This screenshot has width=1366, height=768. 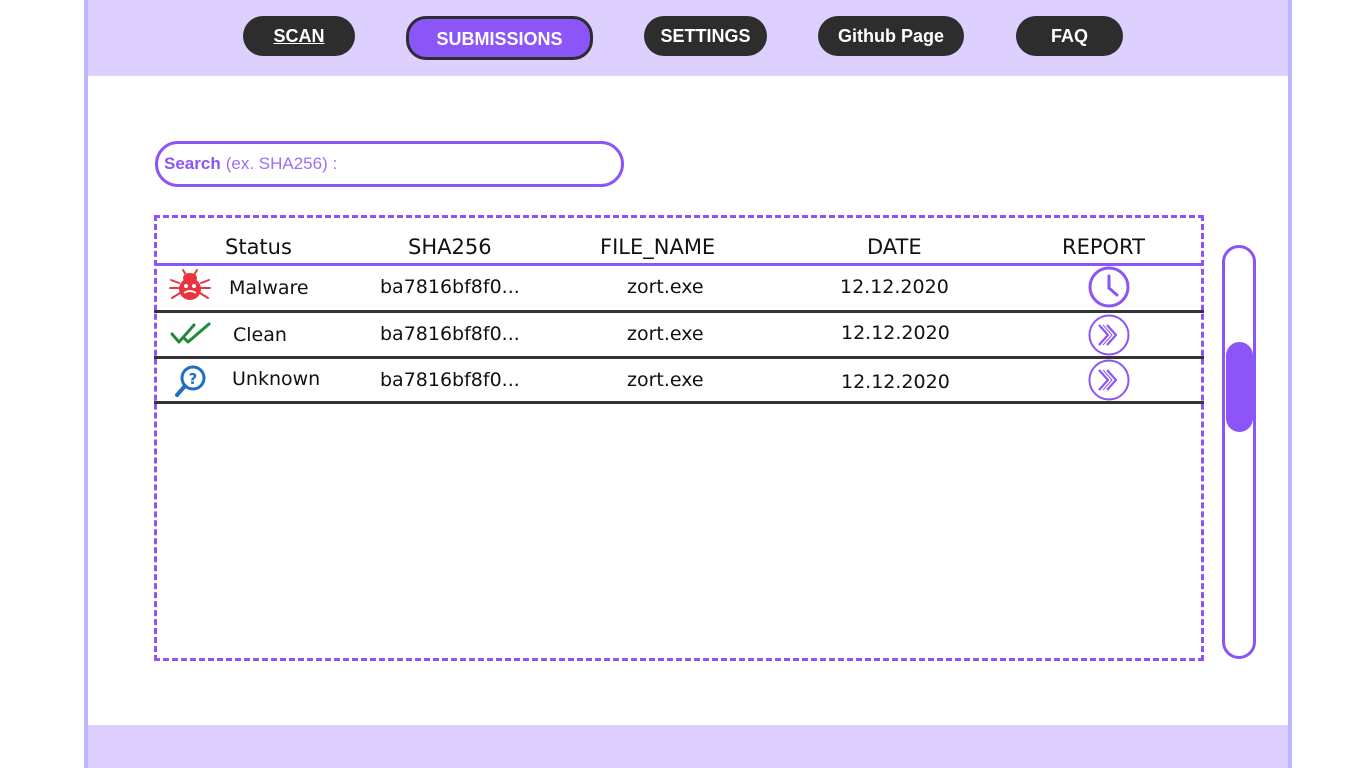 What do you see at coordinates (658, 247) in the screenshot?
I see `header-file-name: FILE_NAME` at bounding box center [658, 247].